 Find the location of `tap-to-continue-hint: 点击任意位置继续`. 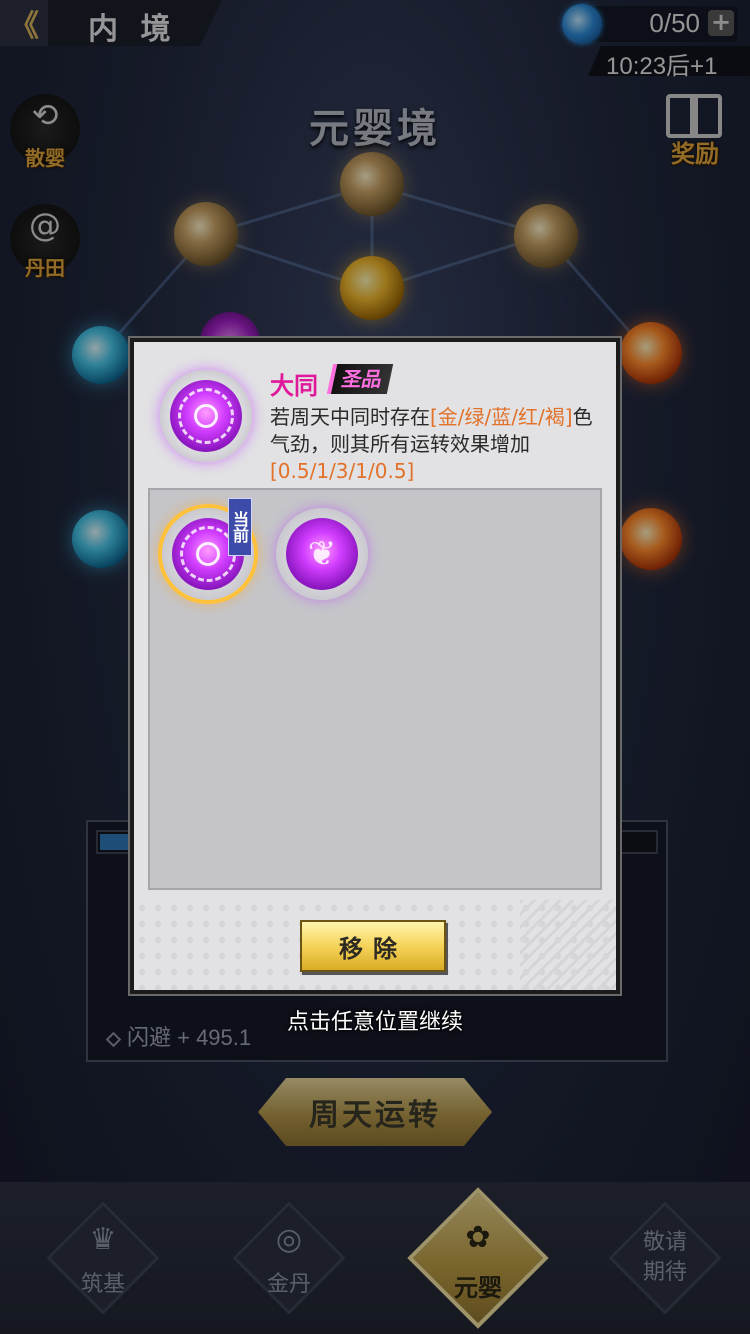

tap-to-continue-hint: 点击任意位置继续 is located at coordinates (374, 1022).